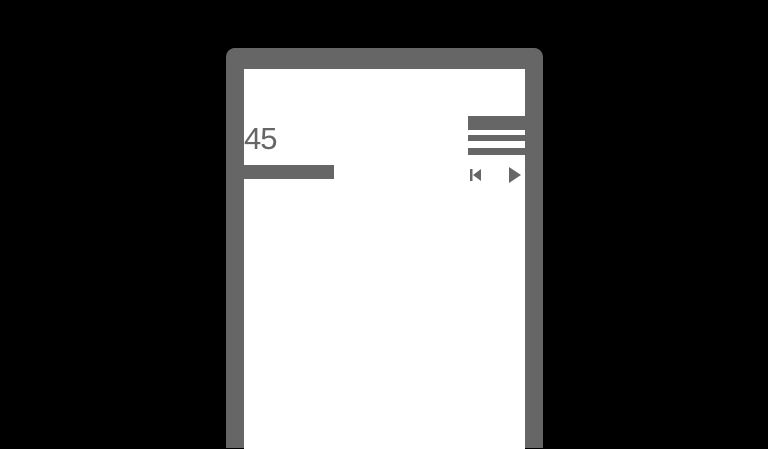  What do you see at coordinates (260, 138) in the screenshot?
I see `count-display: 45` at bounding box center [260, 138].